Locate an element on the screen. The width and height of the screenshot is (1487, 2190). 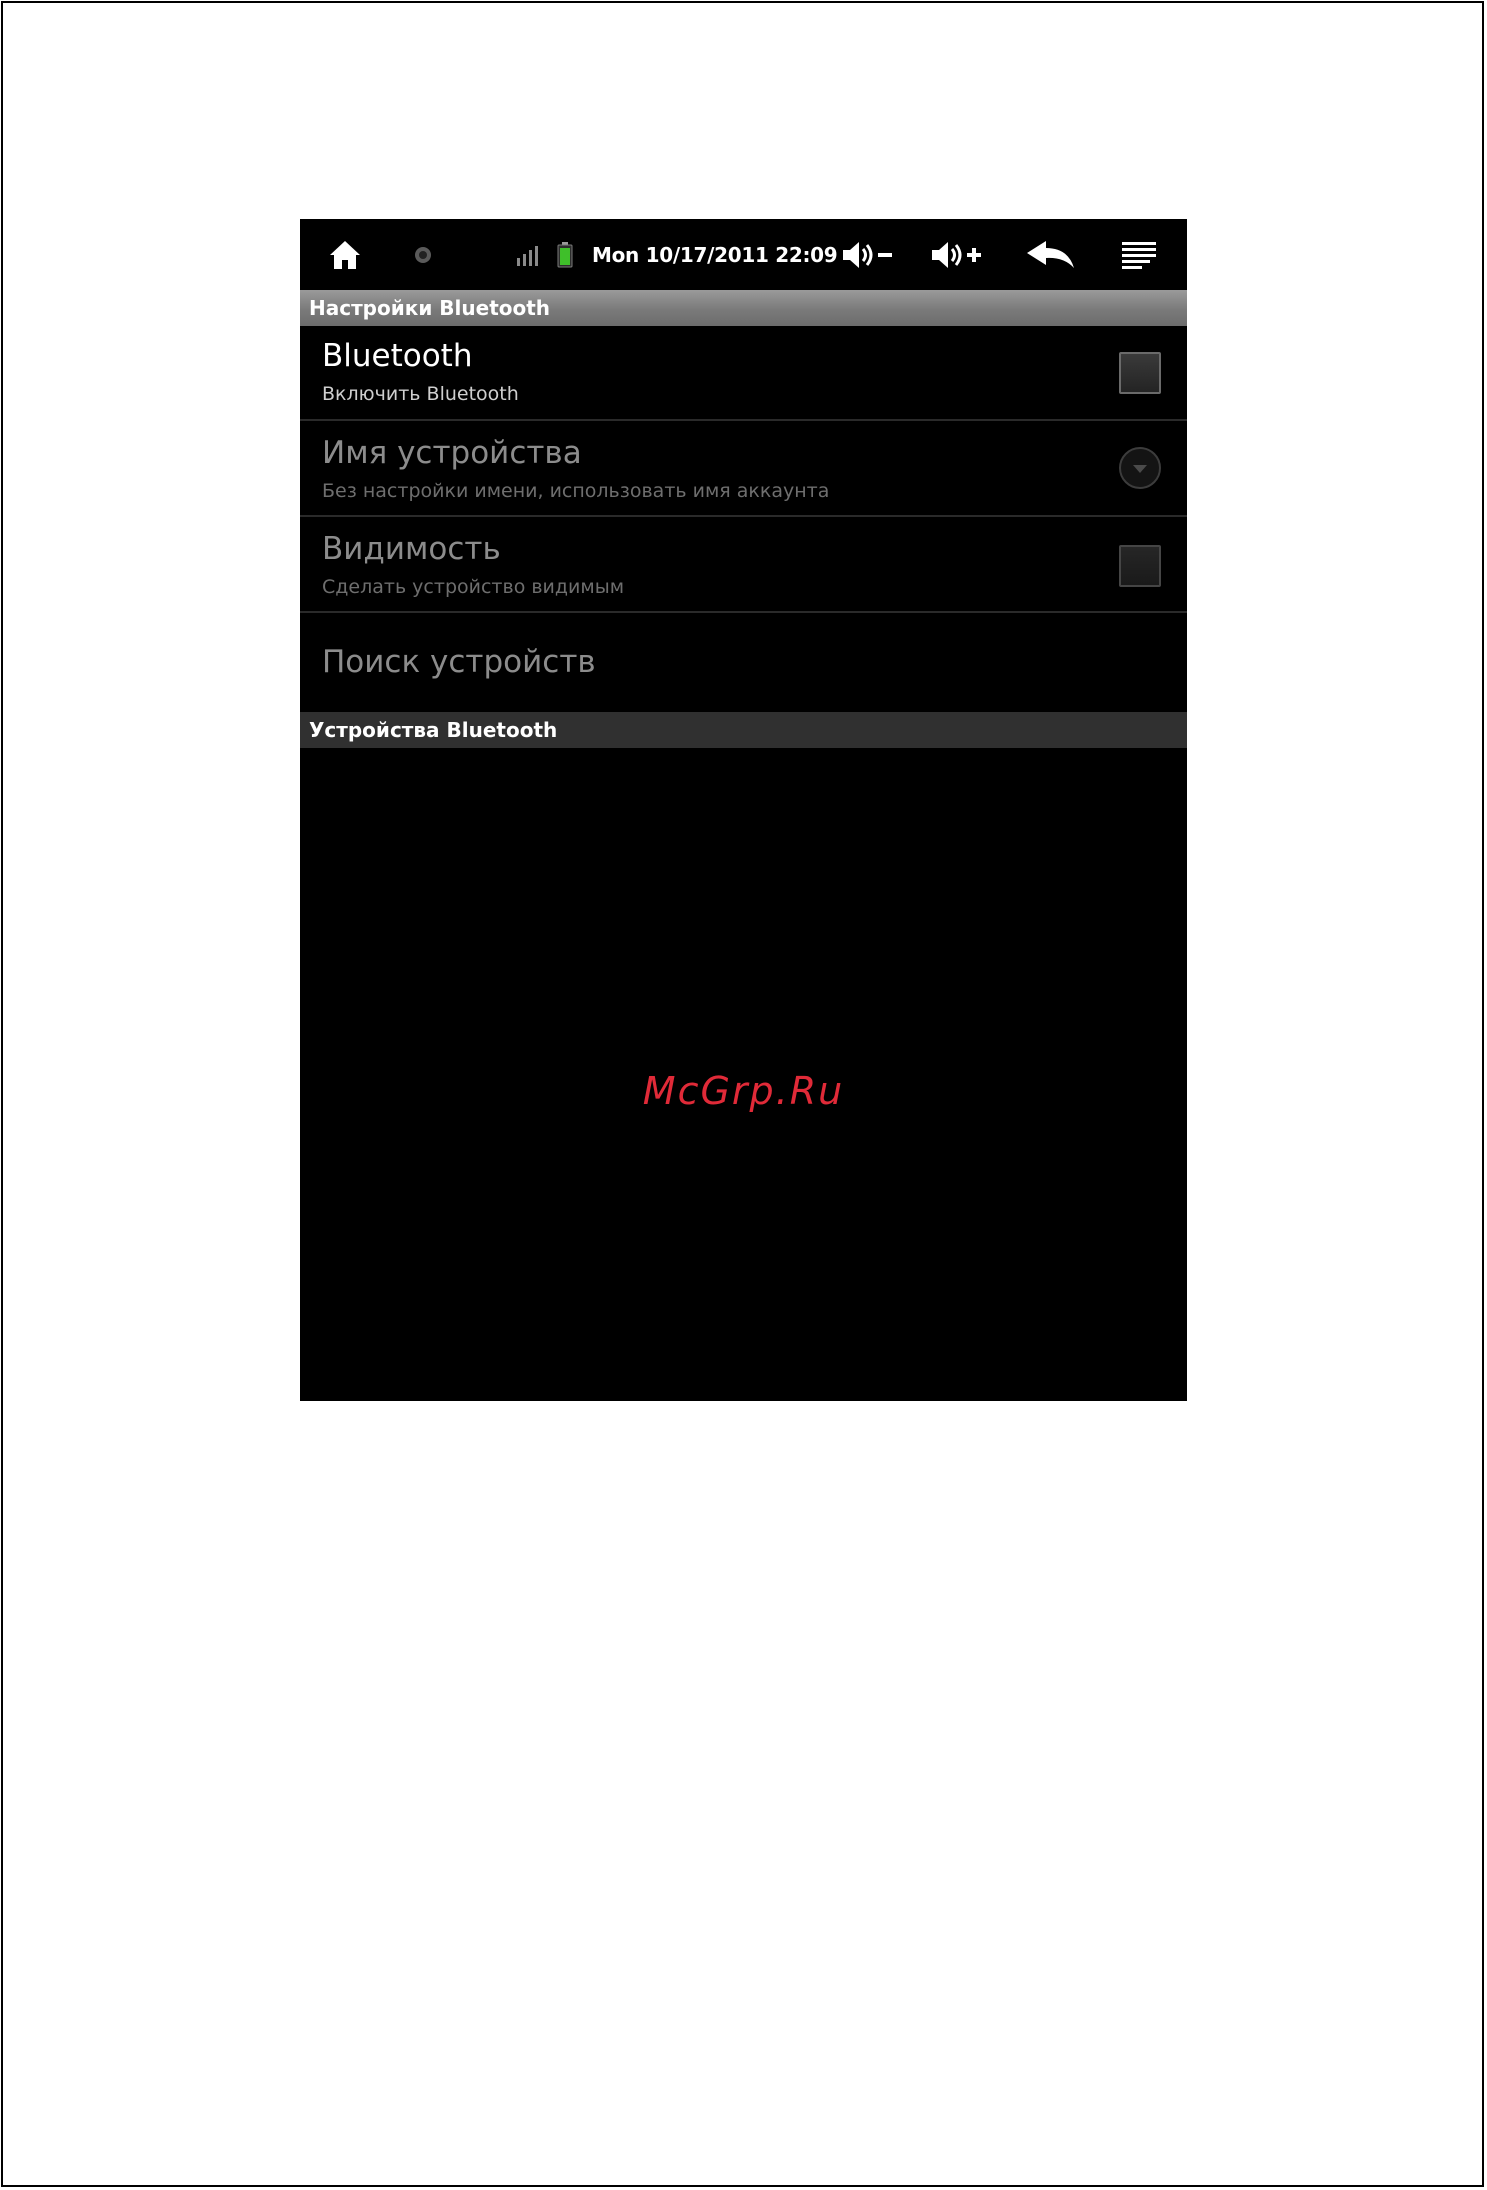
home-icon is located at coordinates (345, 254).